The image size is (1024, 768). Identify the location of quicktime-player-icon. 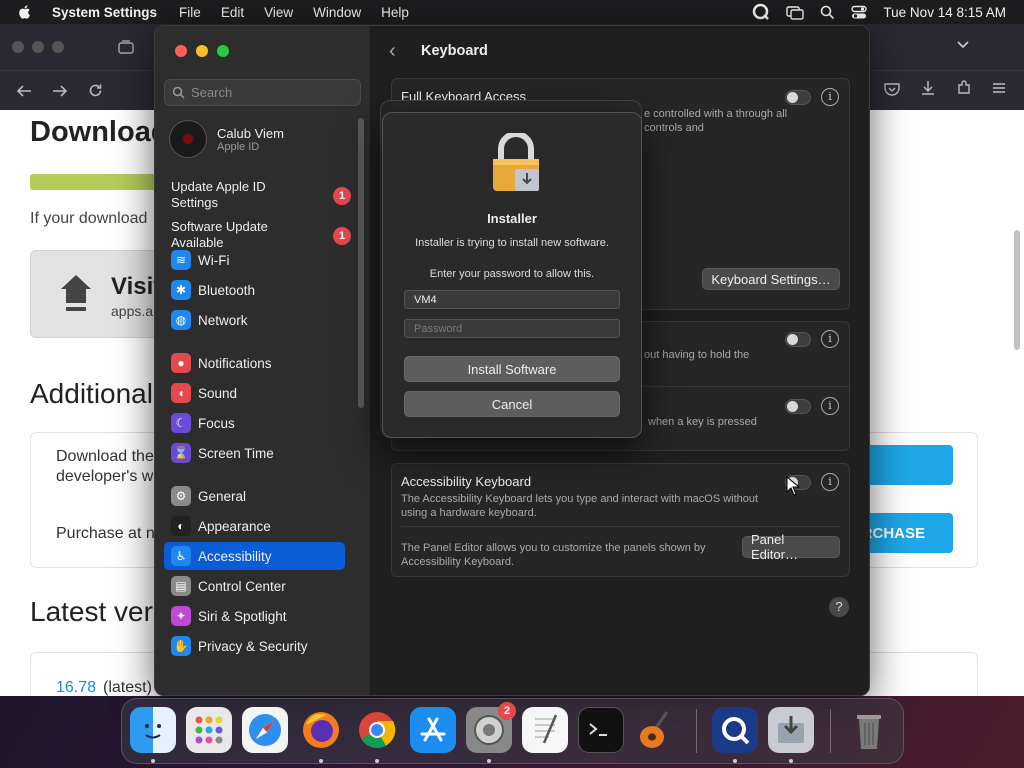
(735, 730).